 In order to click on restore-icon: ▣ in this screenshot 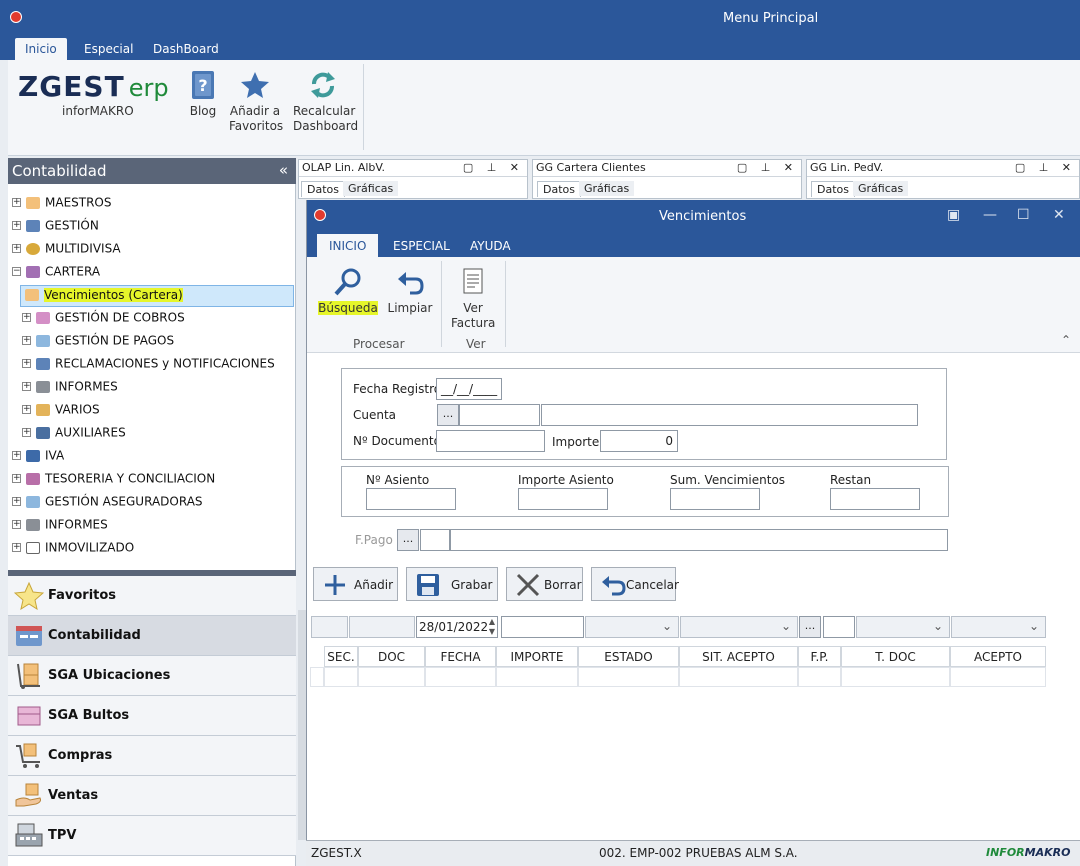, I will do `click(953, 215)`.